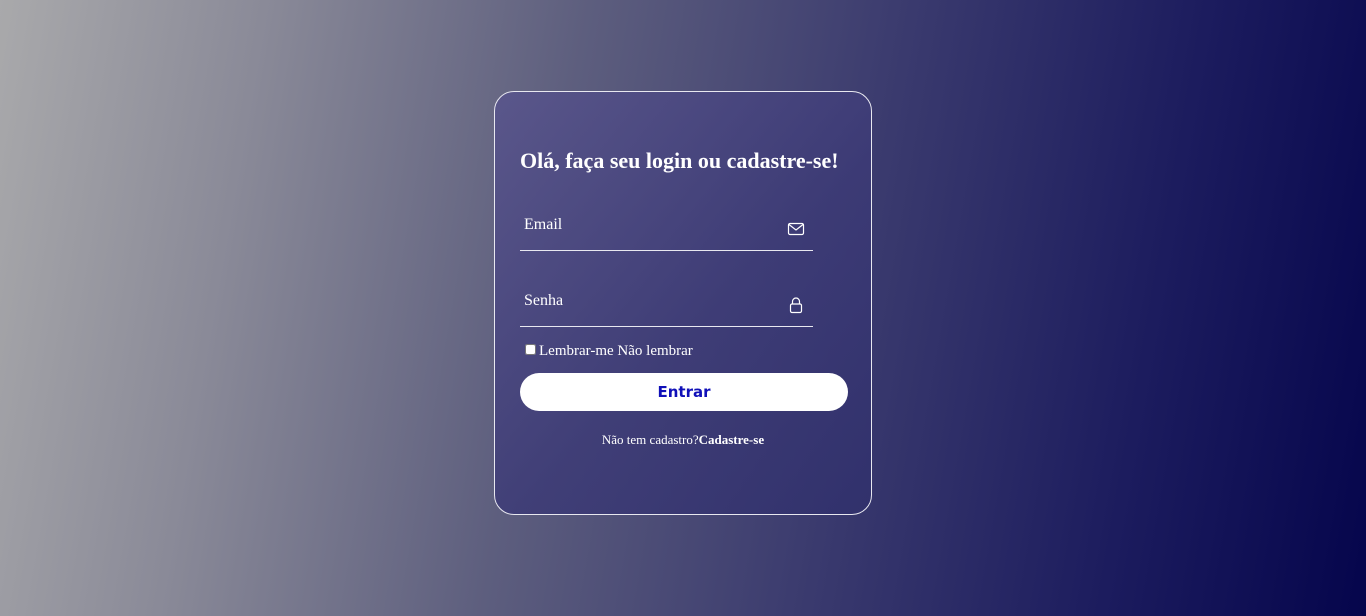 The height and width of the screenshot is (616, 1366). Describe the element at coordinates (679, 160) in the screenshot. I see `login-title: Olá, faça seu login ou cadastre-se!` at that location.